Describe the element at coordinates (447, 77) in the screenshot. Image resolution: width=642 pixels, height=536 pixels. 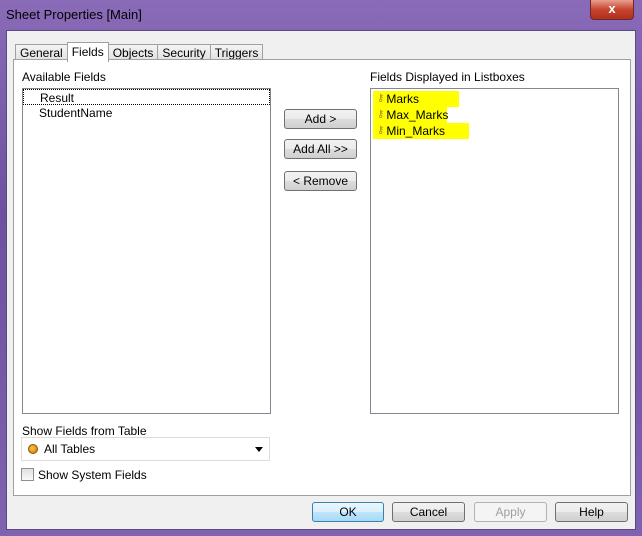
I see `displayed-fields-label: Fields Displayed in Listboxes` at that location.